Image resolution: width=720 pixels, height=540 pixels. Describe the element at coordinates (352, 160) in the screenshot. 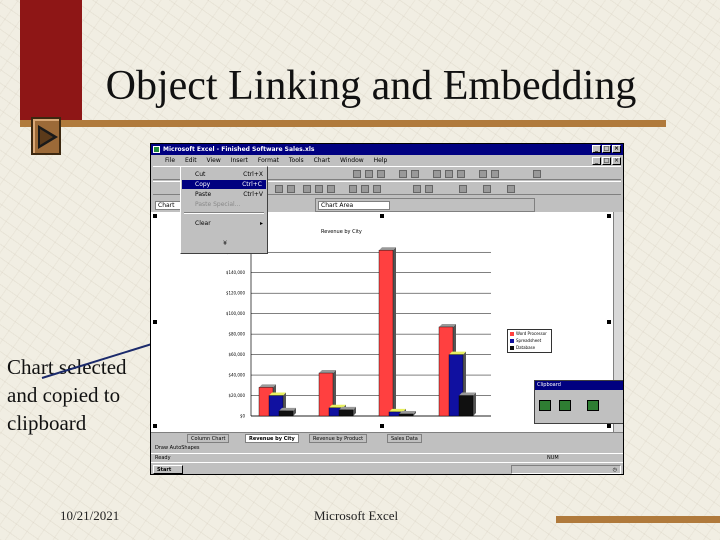

I see `menu-window: Window` at that location.